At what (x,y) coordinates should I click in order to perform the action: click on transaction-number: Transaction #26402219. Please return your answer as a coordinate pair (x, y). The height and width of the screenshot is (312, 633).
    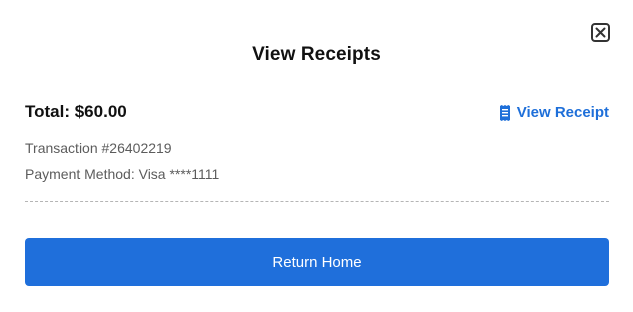
    Looking at the image, I should click on (98, 148).